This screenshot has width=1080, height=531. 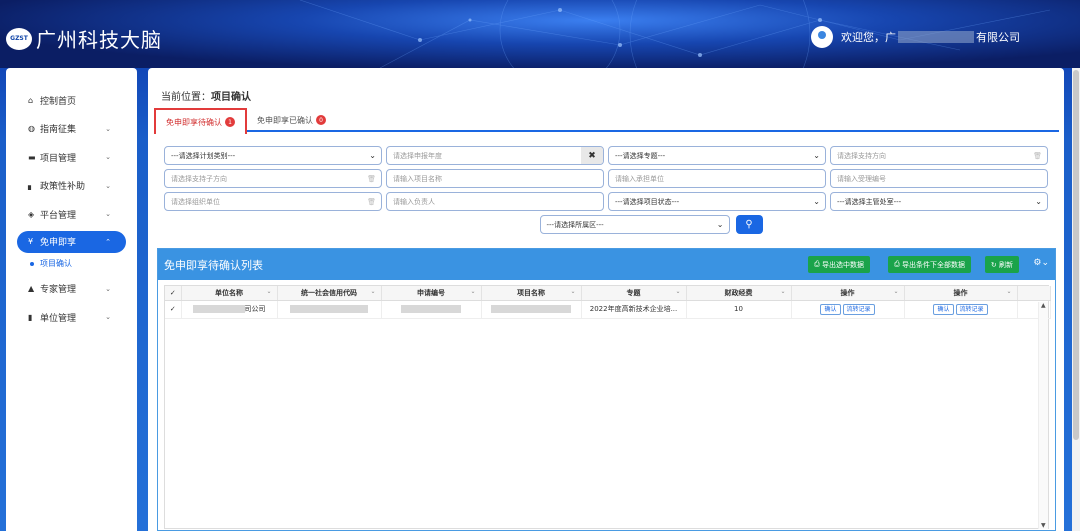 What do you see at coordinates (273, 201) in the screenshot?
I see `org-unit-select: 请选择组织单位 🗑` at bounding box center [273, 201].